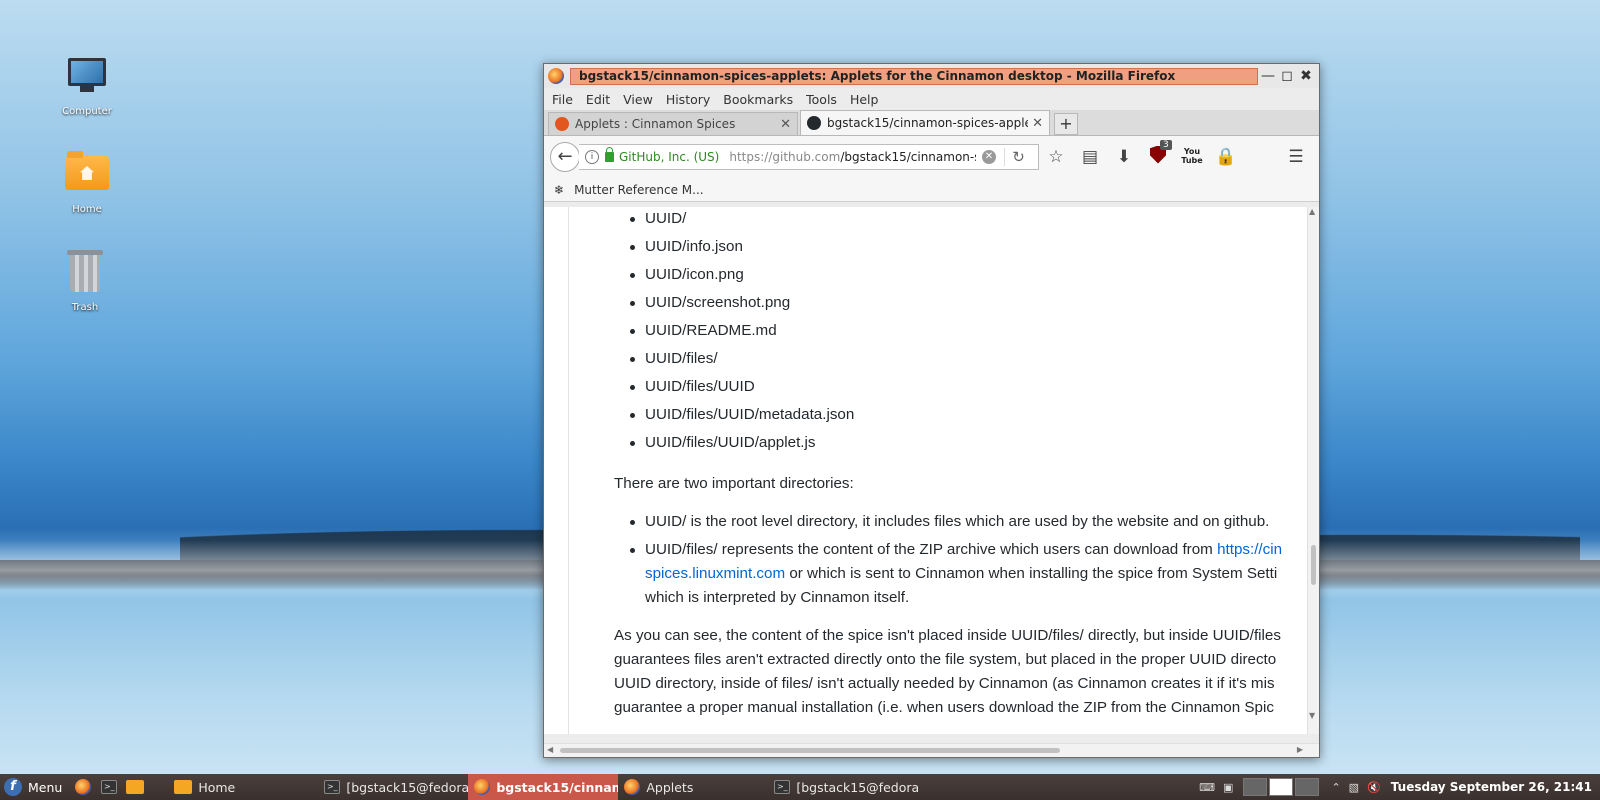 This screenshot has width=1600, height=800. Describe the element at coordinates (814, 123) in the screenshot. I see `github-icon` at that location.